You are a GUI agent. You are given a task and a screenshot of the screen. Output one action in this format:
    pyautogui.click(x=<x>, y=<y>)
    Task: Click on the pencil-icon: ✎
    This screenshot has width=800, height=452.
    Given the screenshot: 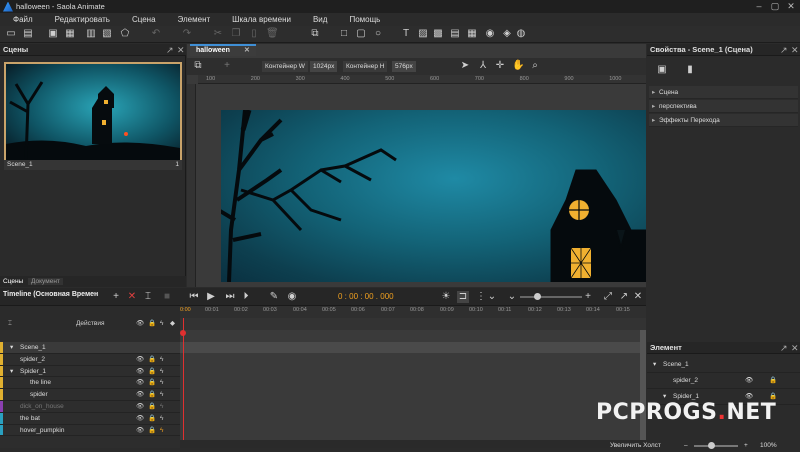 What is the action you would take?
    pyautogui.click(x=274, y=297)
    